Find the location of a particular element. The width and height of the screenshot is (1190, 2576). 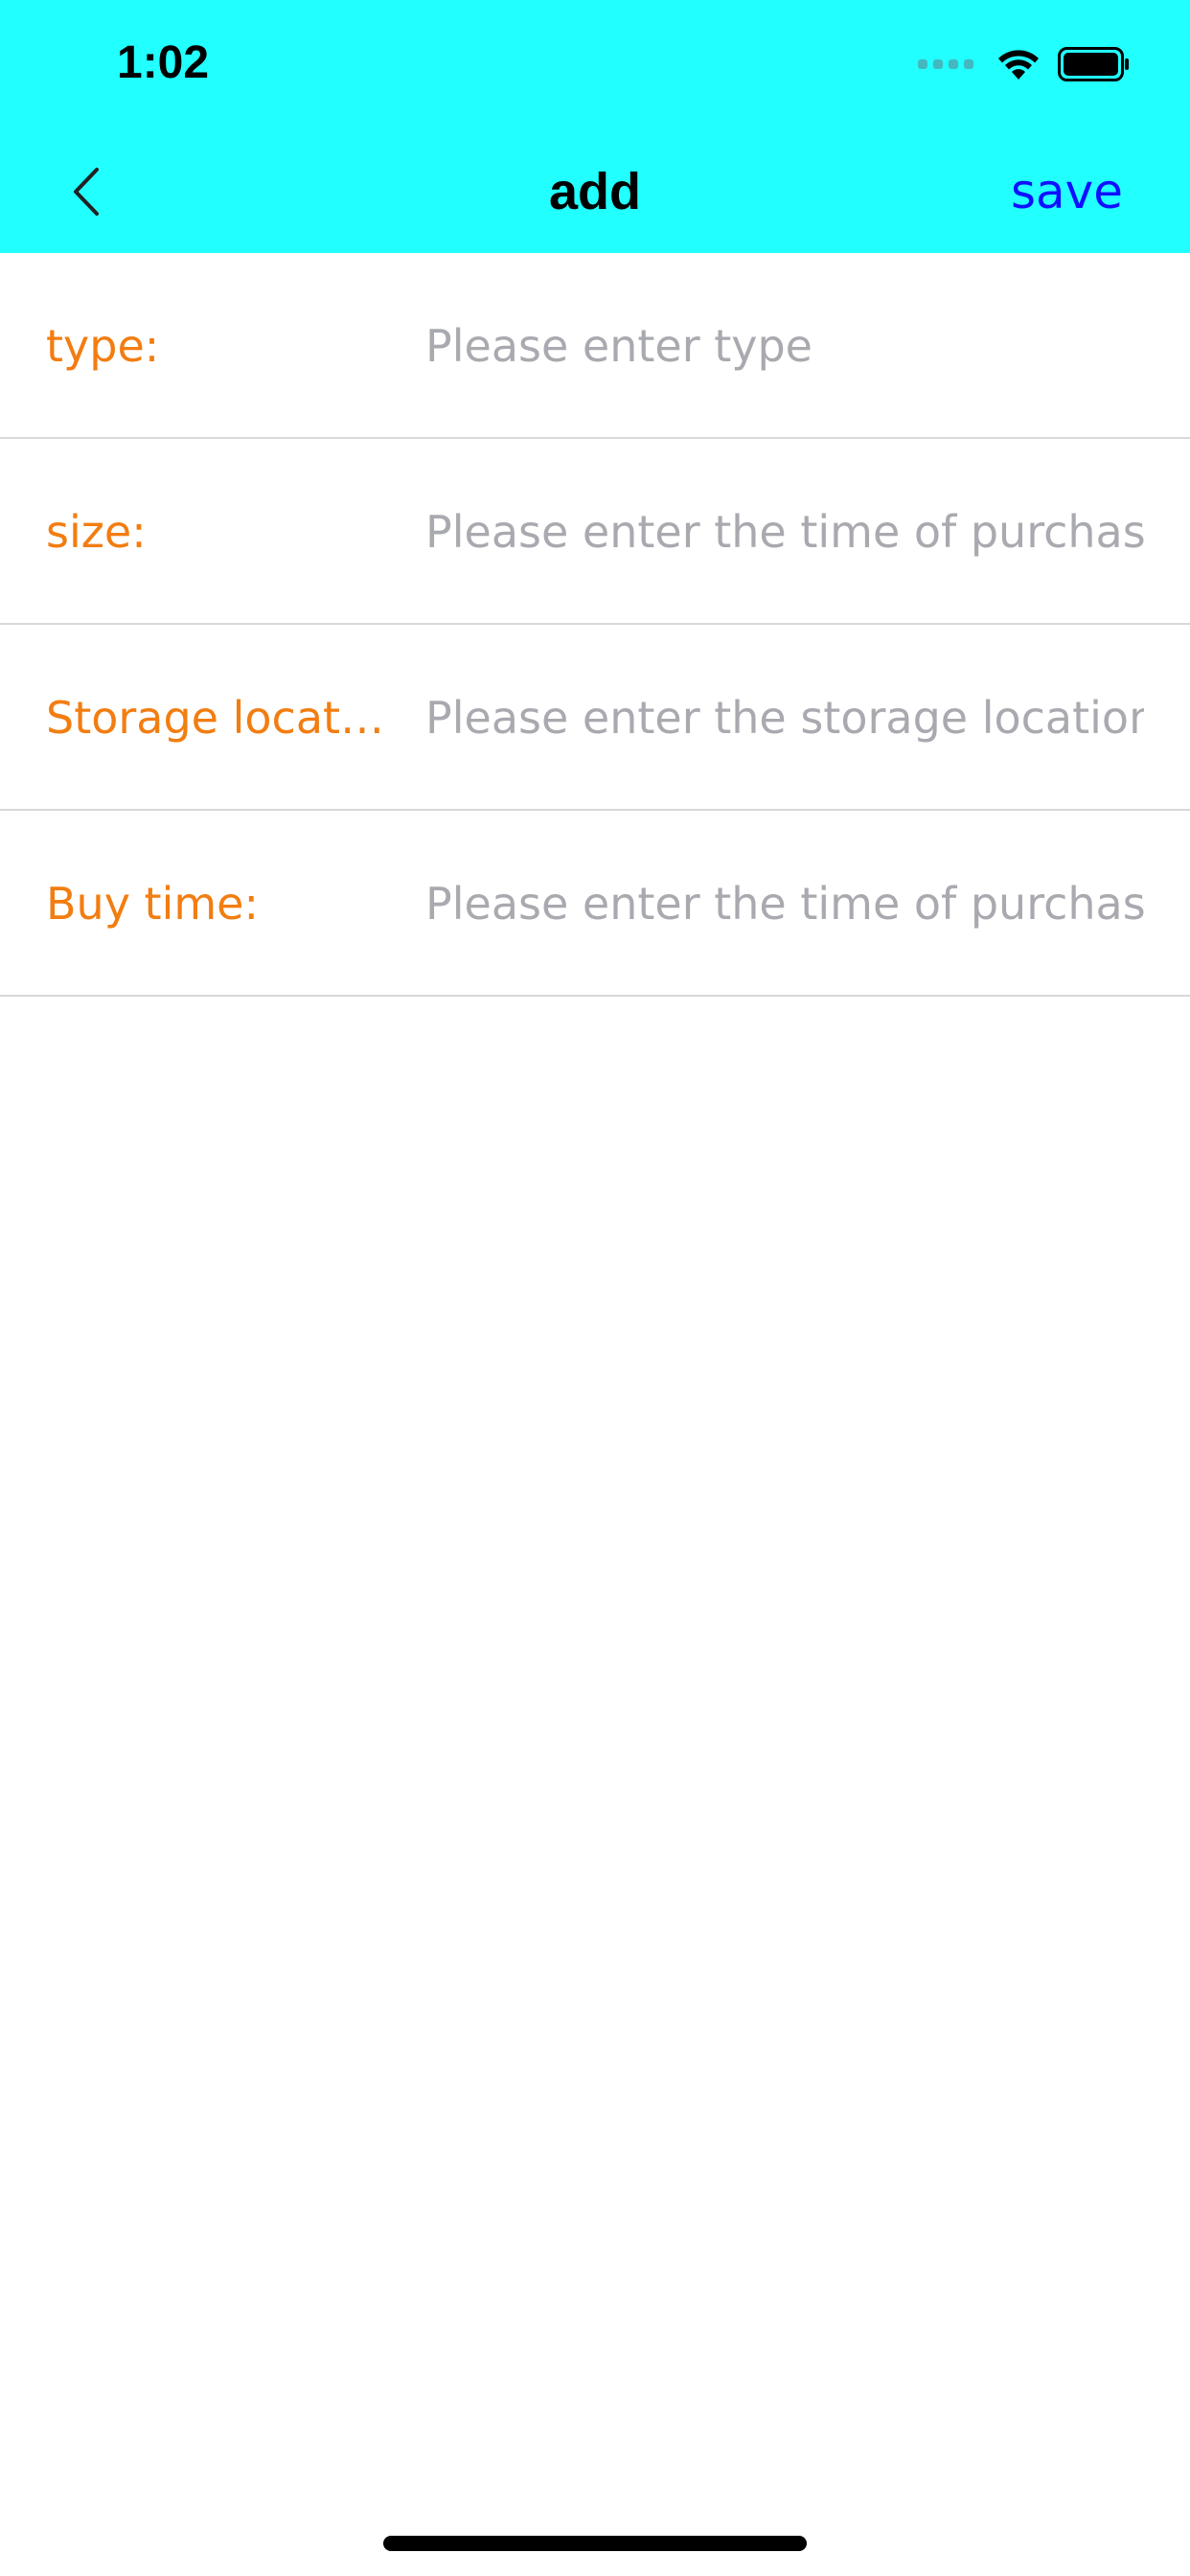

form-row-buy-time: Buy time: is located at coordinates (595, 904).